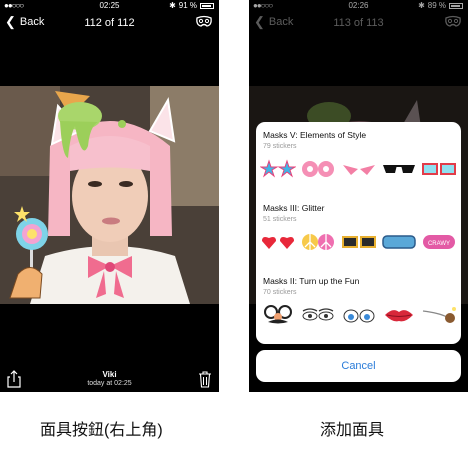  I want to click on blue-eyes-sticker, so click(359, 315).